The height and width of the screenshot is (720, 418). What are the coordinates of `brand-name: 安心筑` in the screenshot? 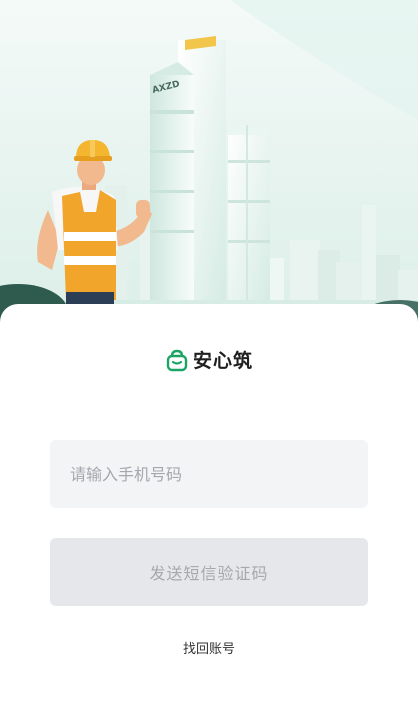 It's located at (222, 361).